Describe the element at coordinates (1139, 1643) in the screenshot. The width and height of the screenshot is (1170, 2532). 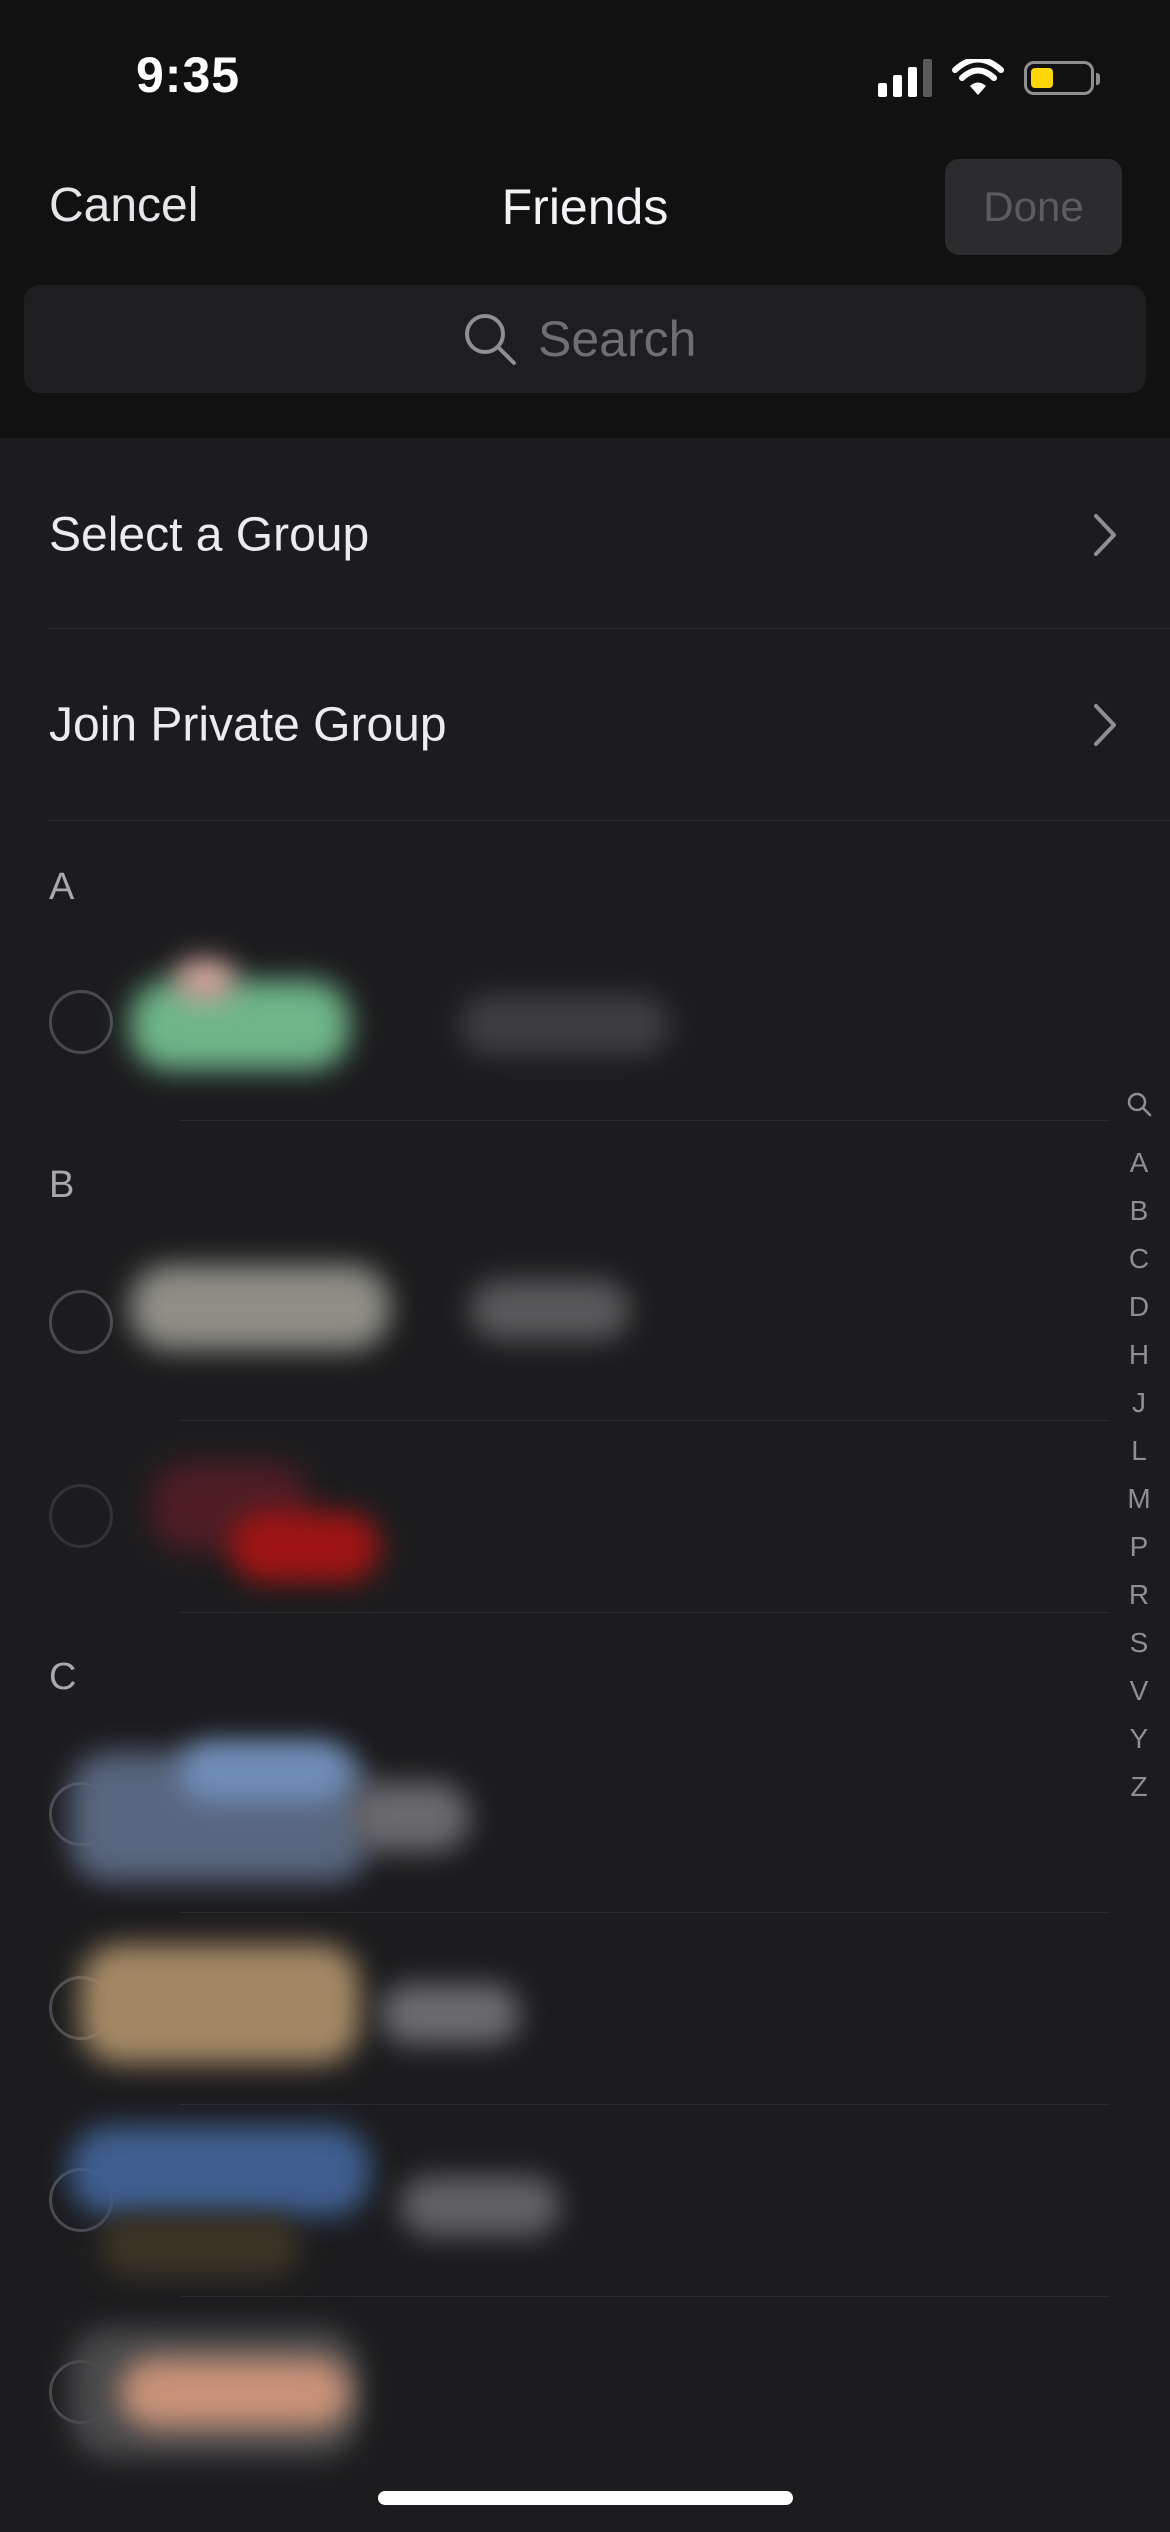
I see `index-letter-s: S` at that location.